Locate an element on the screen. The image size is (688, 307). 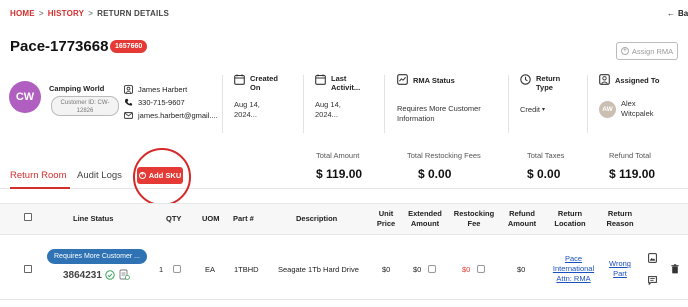
total-restocking-label: Total Restocking Fees is located at coordinates (444, 155).